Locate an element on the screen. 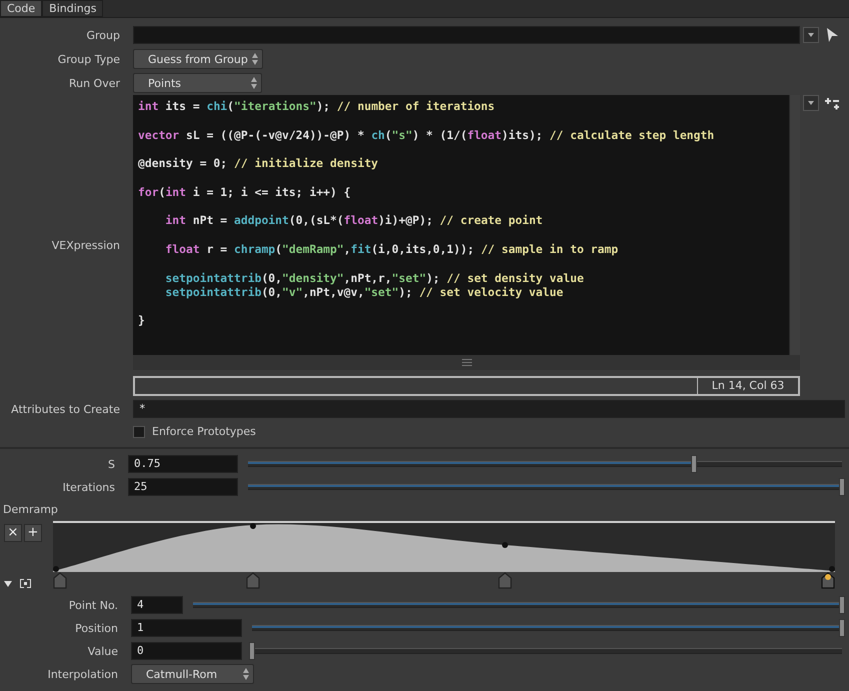 The image size is (849, 691). ramp-button: × is located at coordinates (13, 533).